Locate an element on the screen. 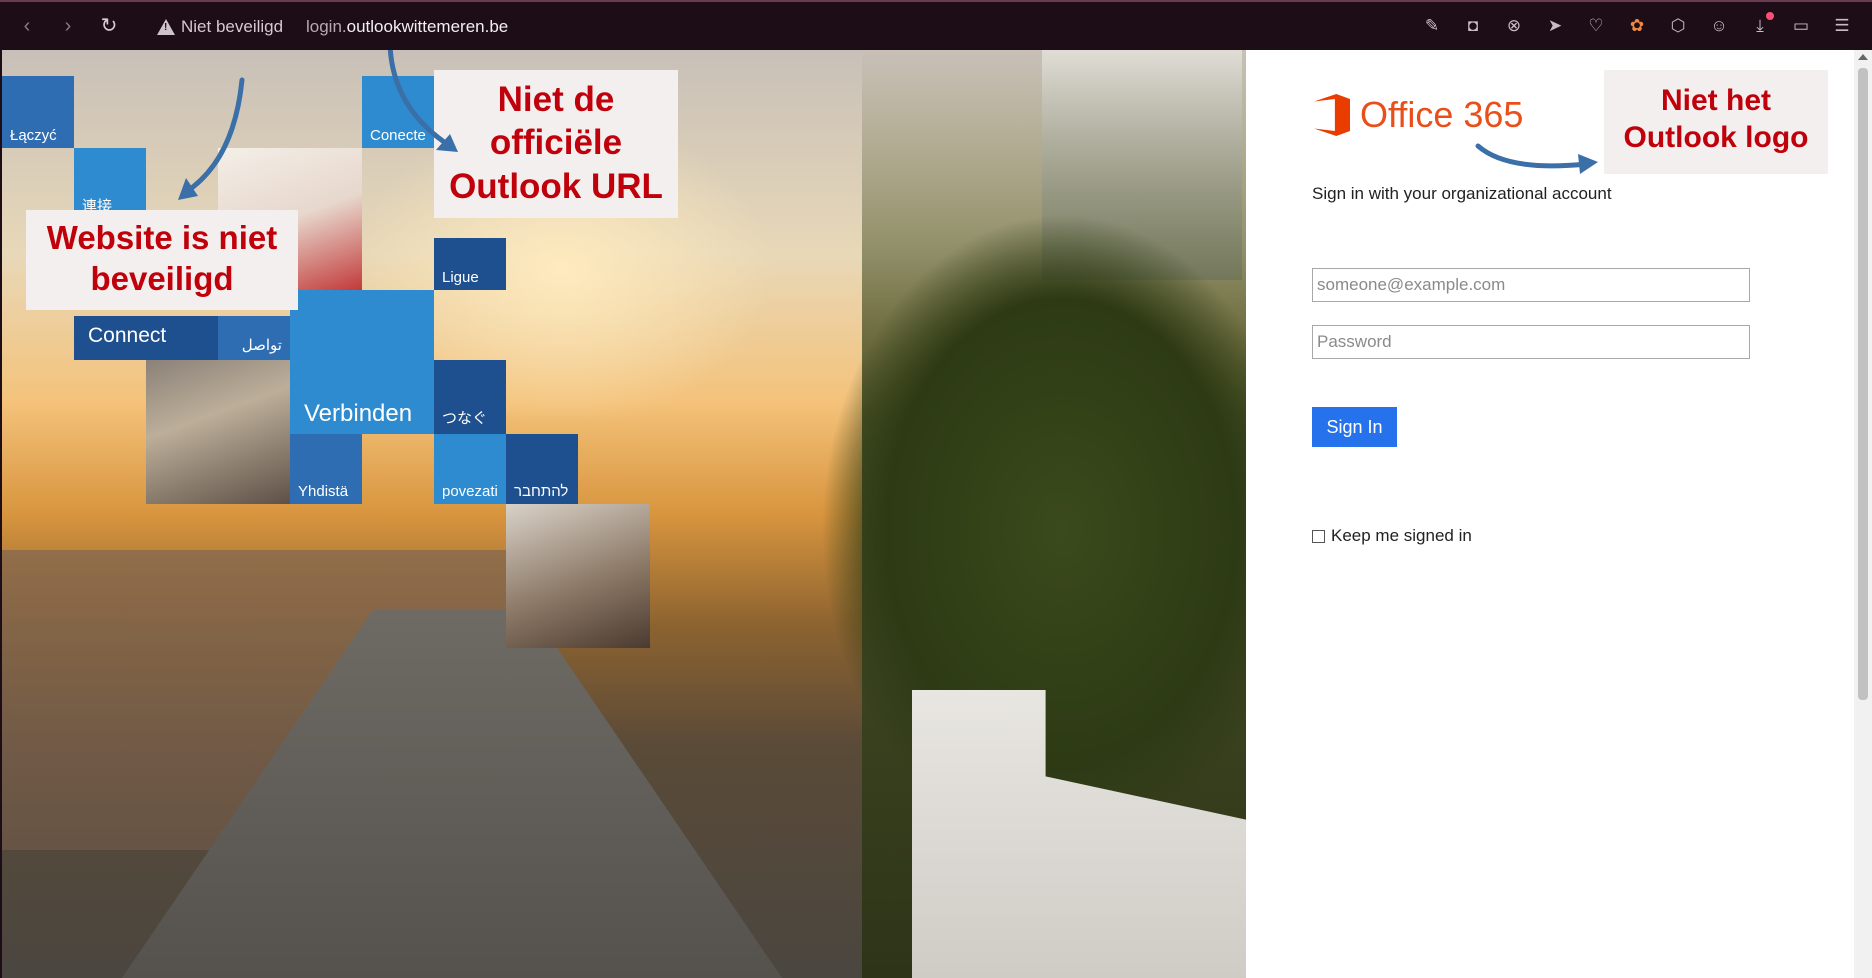  arrow-to-url is located at coordinates (420, 99).